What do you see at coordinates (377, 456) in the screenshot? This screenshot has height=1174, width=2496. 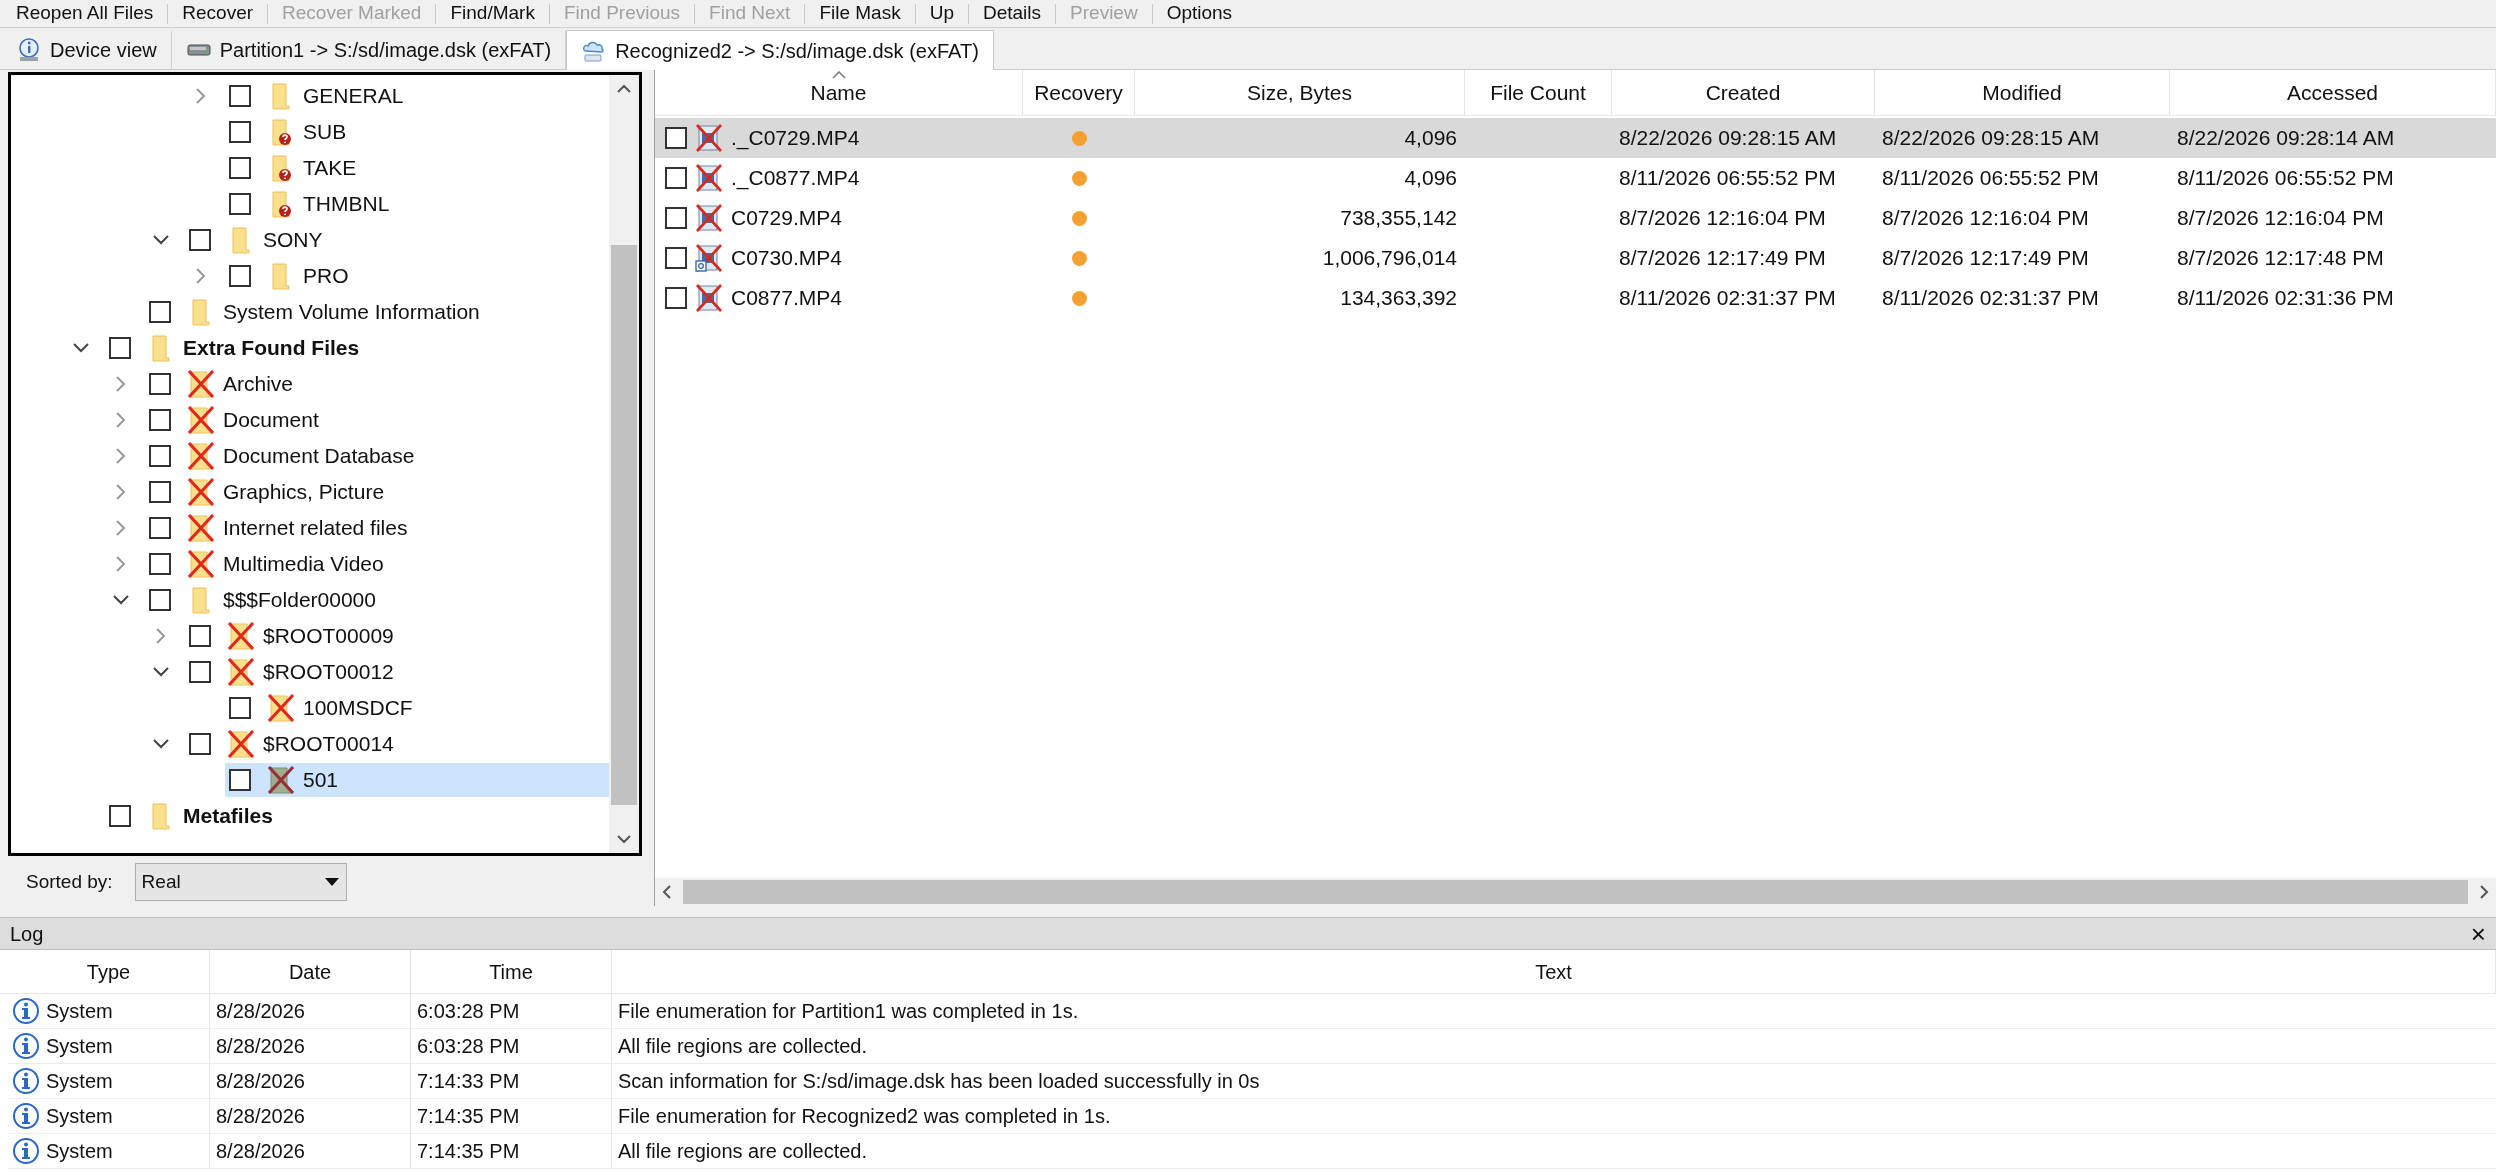 I see `tree-item: Document Database` at bounding box center [377, 456].